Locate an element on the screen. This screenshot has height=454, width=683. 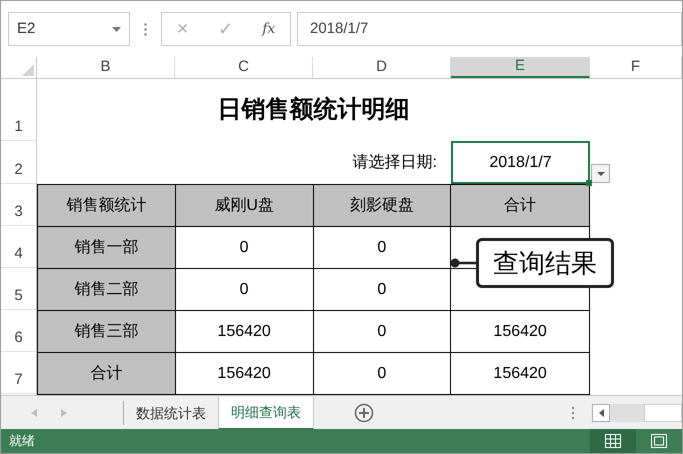
date-label: 请选择日期: is located at coordinates (394, 162).